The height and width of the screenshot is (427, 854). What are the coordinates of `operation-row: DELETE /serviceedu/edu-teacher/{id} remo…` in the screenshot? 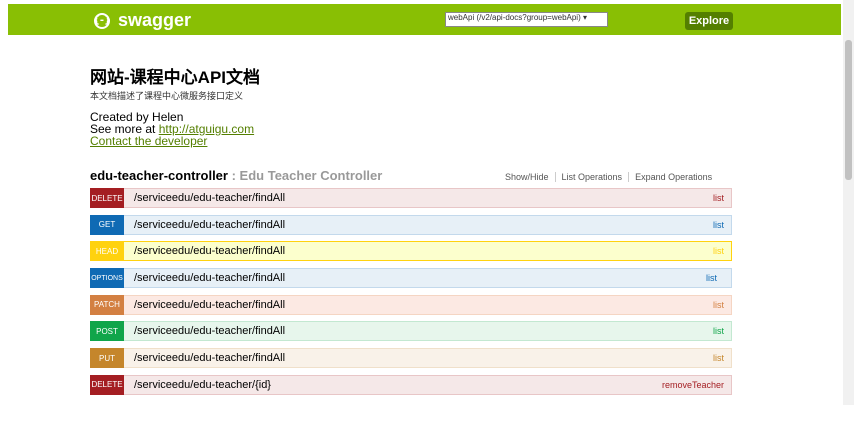 It's located at (411, 384).